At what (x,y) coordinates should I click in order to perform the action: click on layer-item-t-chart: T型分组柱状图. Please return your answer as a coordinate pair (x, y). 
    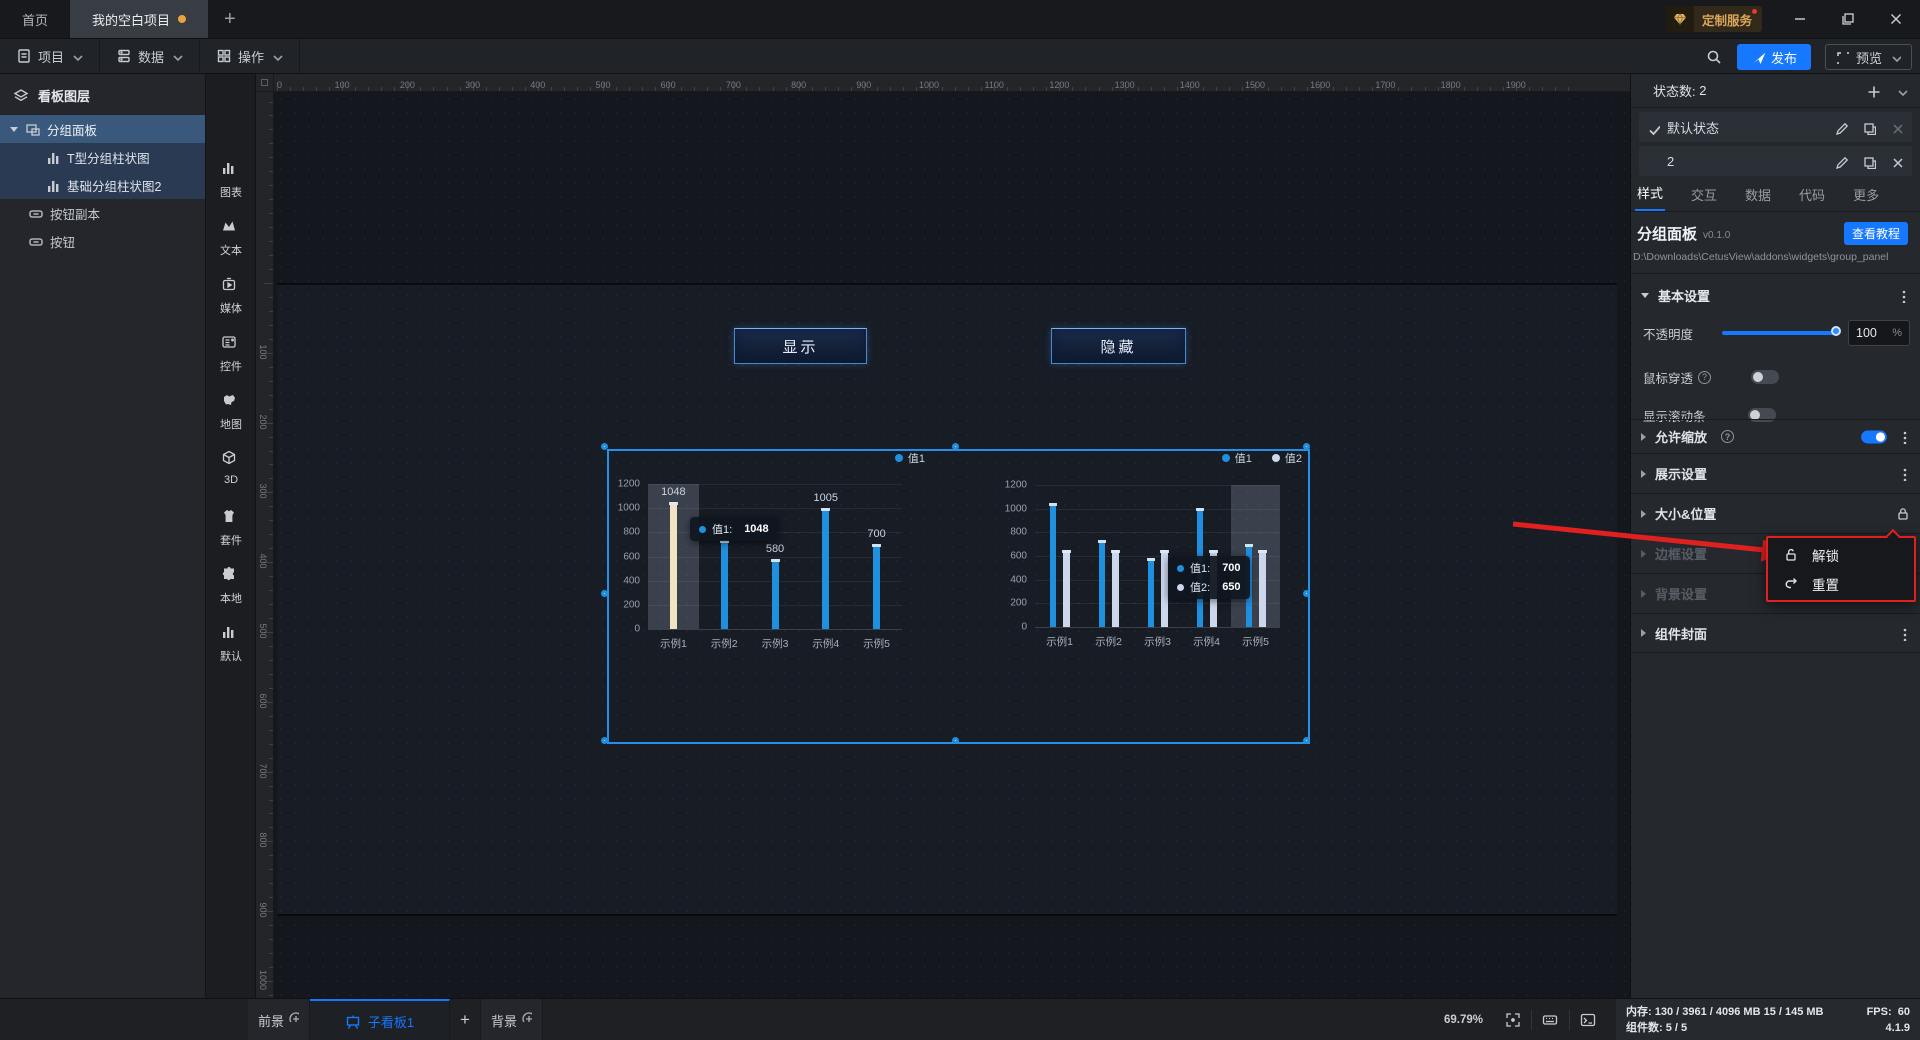
    Looking at the image, I should click on (102, 157).